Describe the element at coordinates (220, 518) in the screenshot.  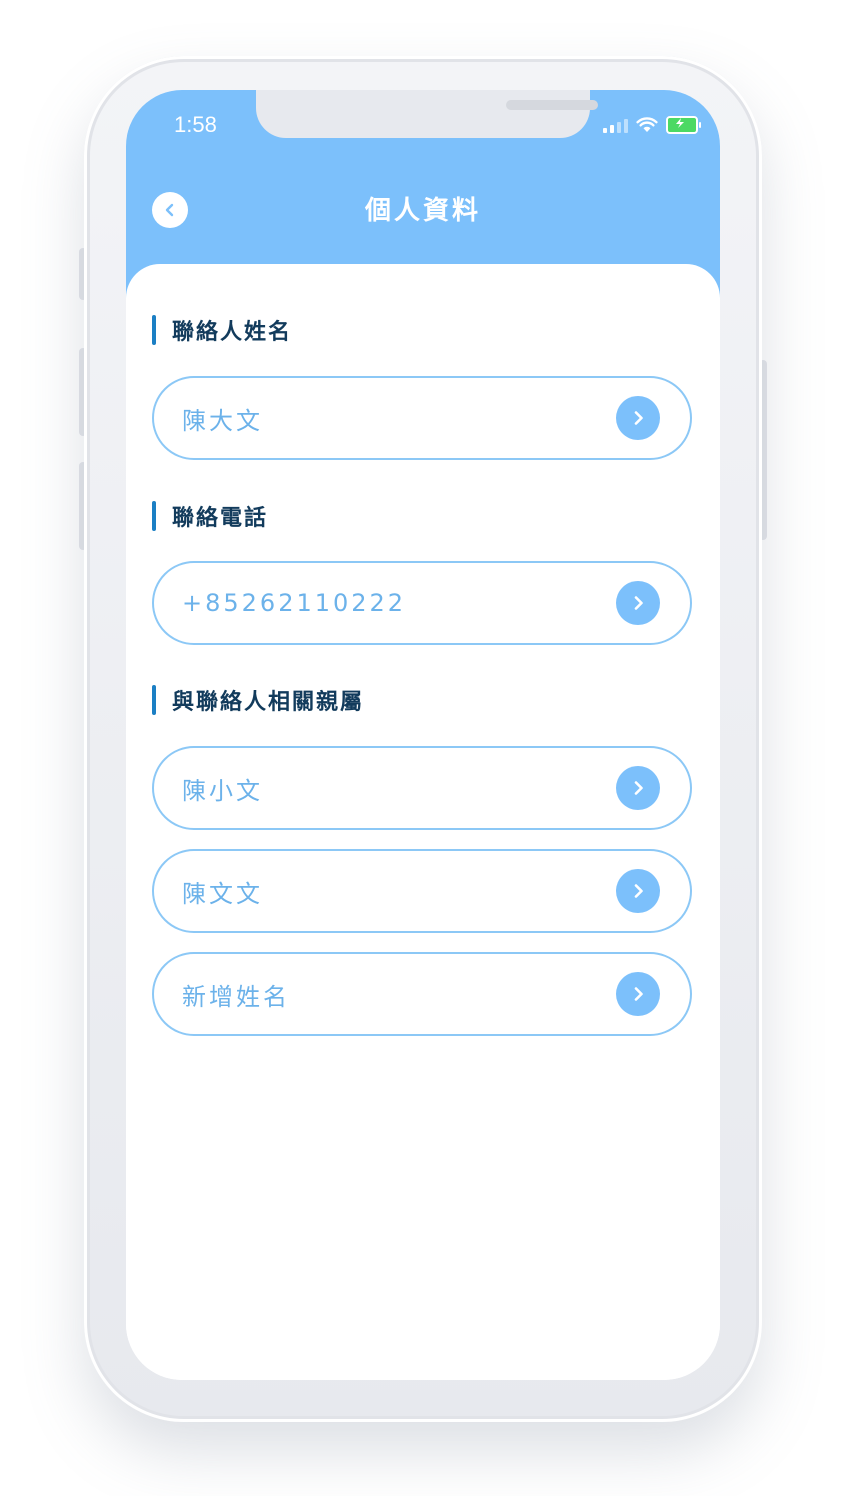
I see `section-label-text: 聯絡電話` at that location.